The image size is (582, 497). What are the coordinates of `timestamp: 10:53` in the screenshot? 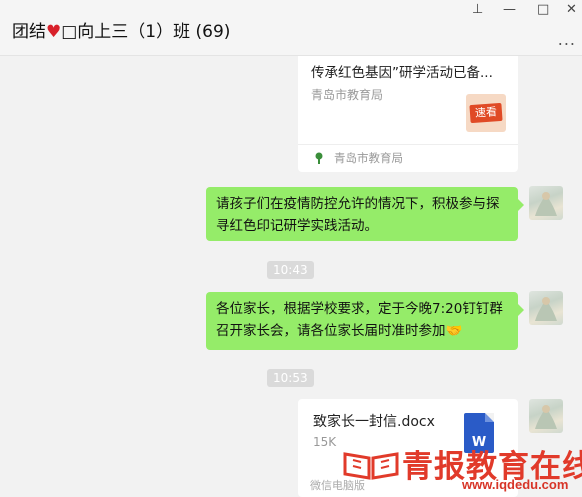 It's located at (290, 378).